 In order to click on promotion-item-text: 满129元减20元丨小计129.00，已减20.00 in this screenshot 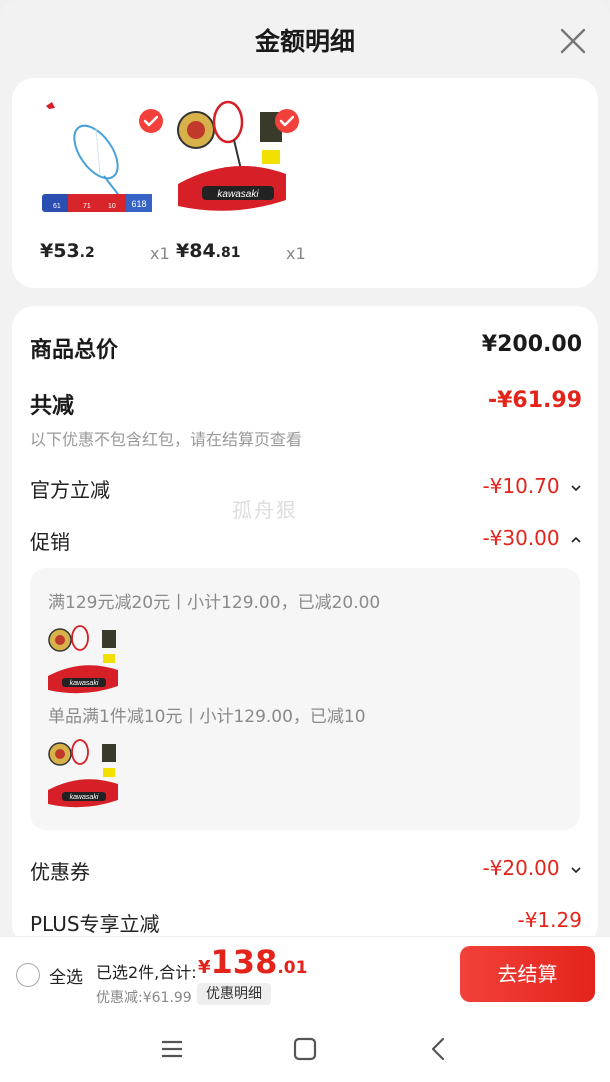, I will do `click(214, 603)`.